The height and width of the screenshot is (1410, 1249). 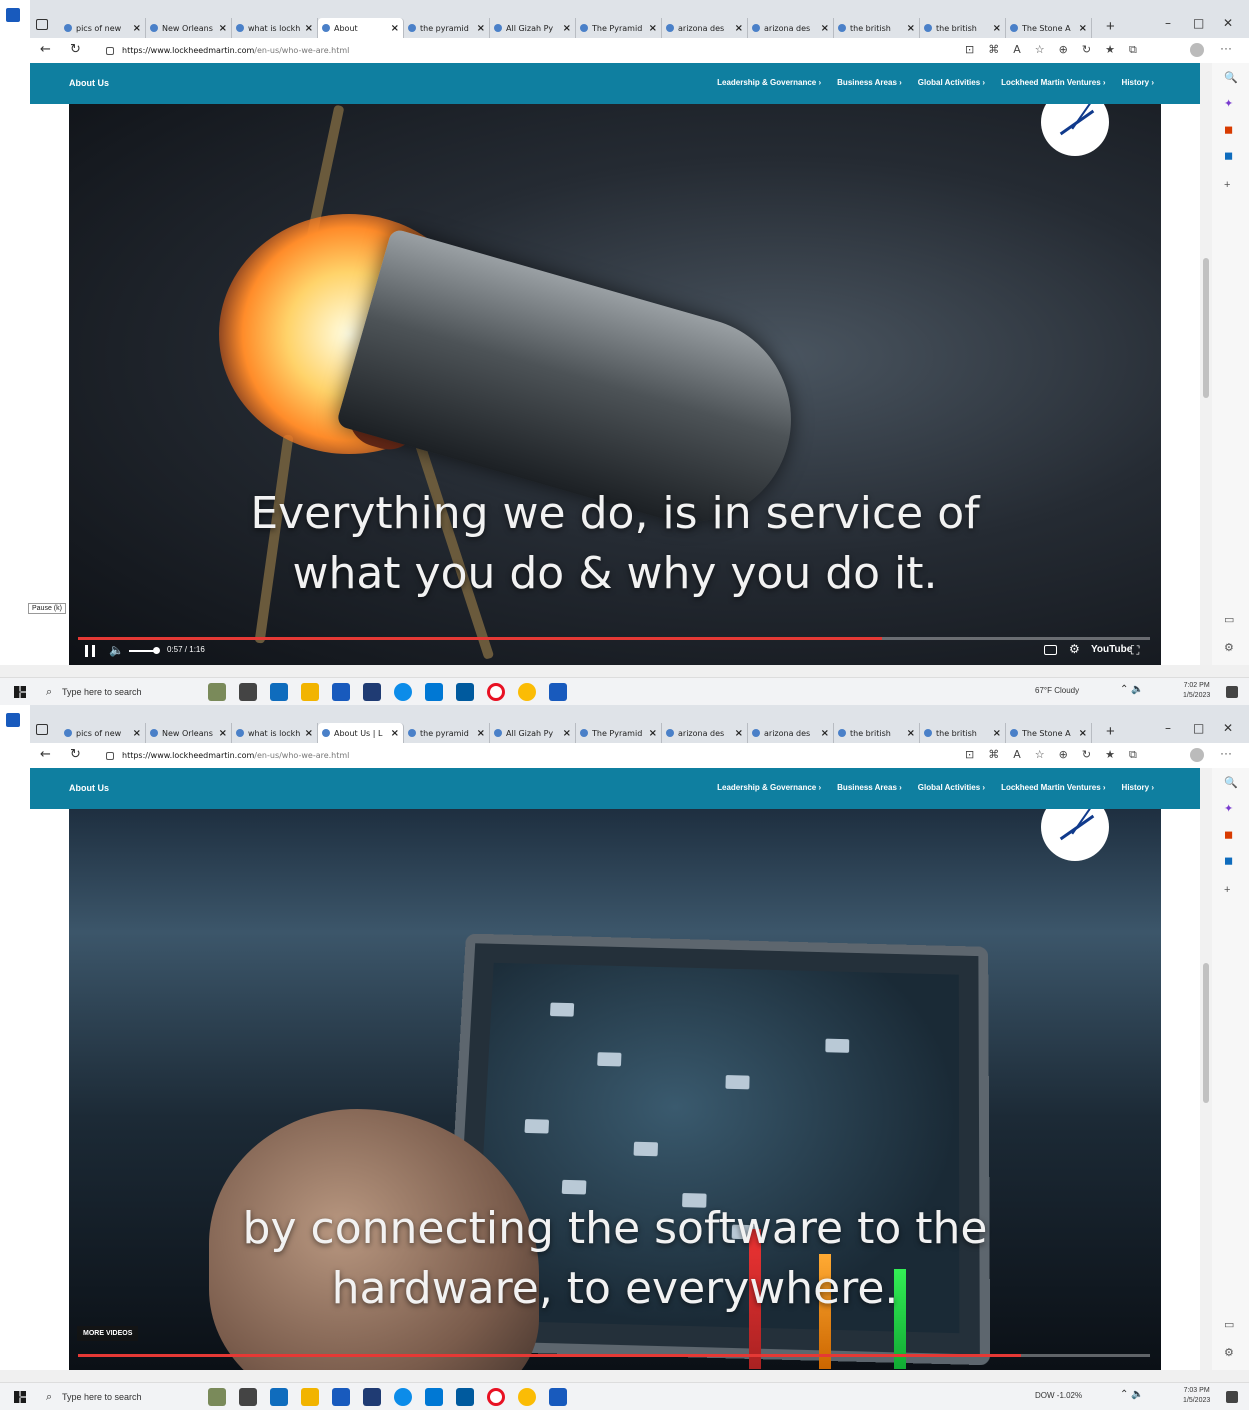 I want to click on maximize-button: □, so click(x=1198, y=23).